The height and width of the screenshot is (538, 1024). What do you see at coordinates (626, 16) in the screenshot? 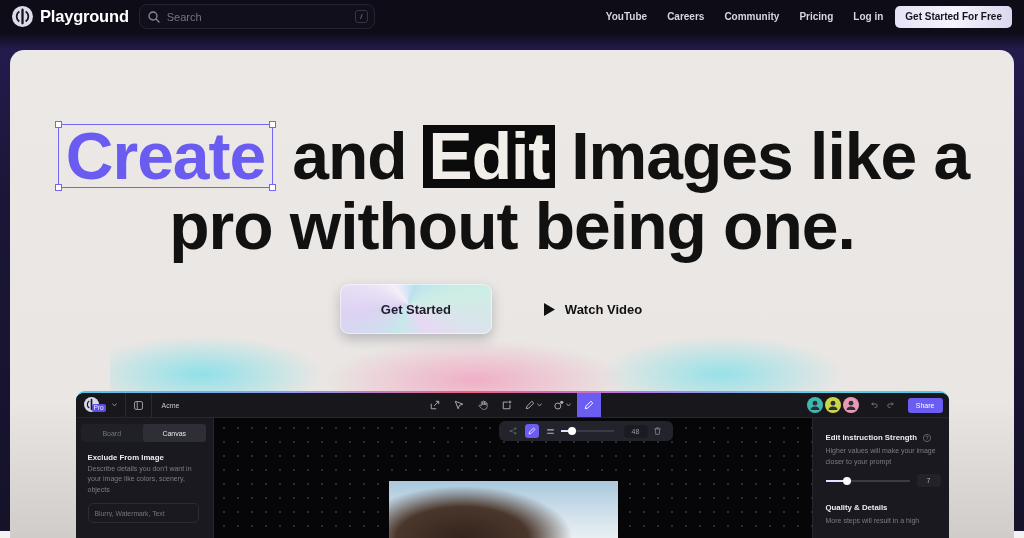
I see `nav-link: YouTube` at bounding box center [626, 16].